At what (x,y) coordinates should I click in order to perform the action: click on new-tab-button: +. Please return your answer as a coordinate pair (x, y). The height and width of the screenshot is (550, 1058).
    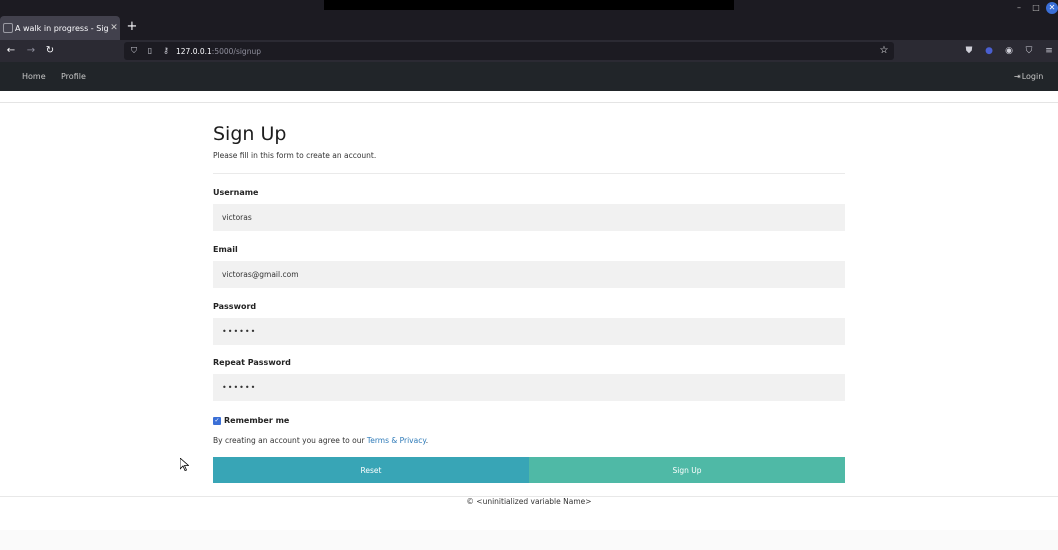
    Looking at the image, I should click on (132, 27).